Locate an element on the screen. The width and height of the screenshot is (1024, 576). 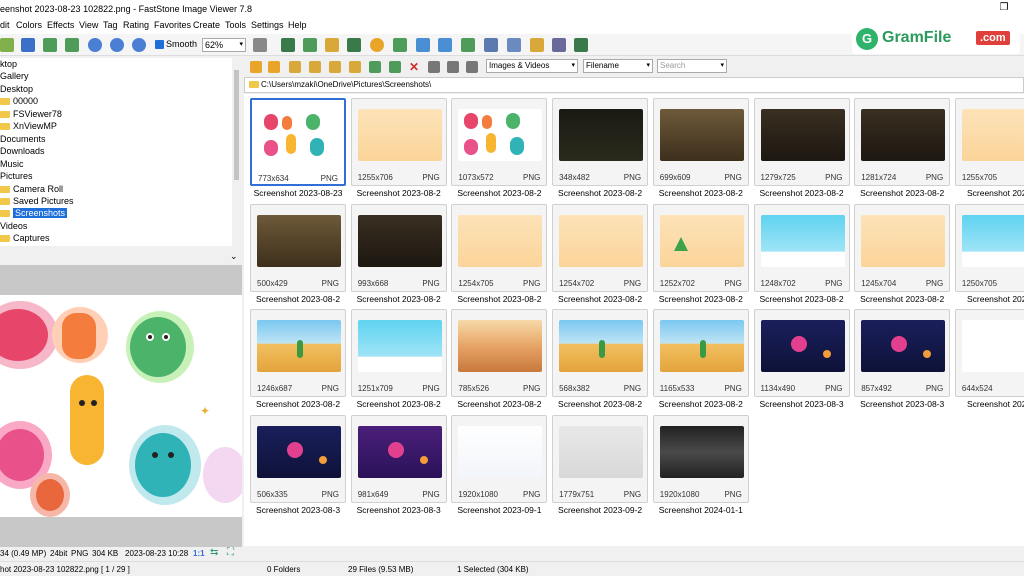
thumbnail-item: 981x649 PNG Screenshot 2023-08-3 is located at coordinates (398, 465).